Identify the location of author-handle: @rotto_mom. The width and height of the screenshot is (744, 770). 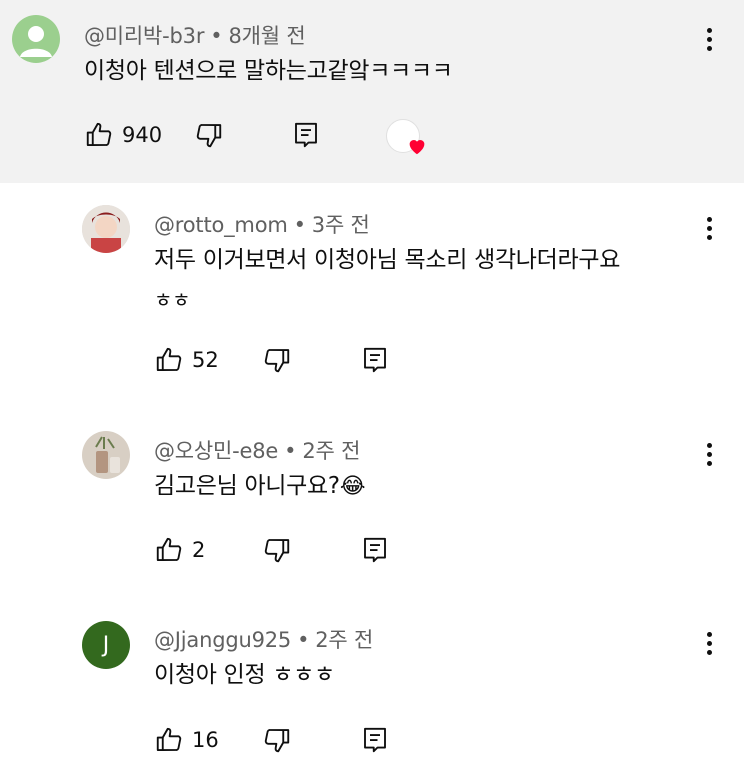
(221, 225).